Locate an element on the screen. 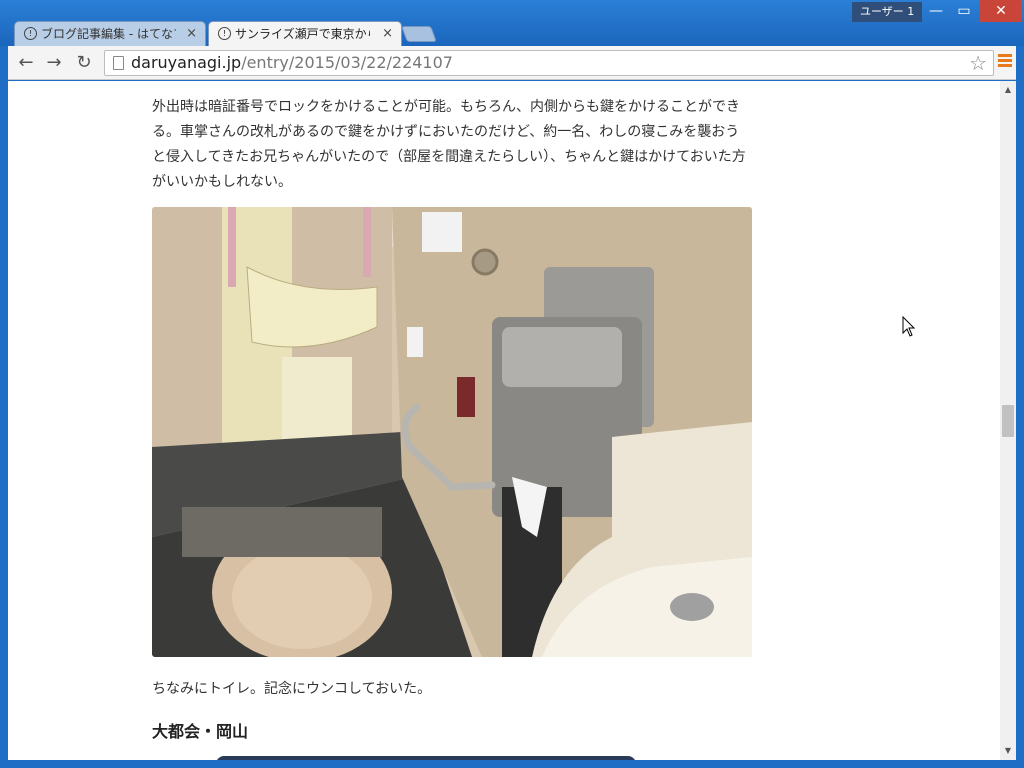  chrome-menu-icon is located at coordinates (1005, 62).